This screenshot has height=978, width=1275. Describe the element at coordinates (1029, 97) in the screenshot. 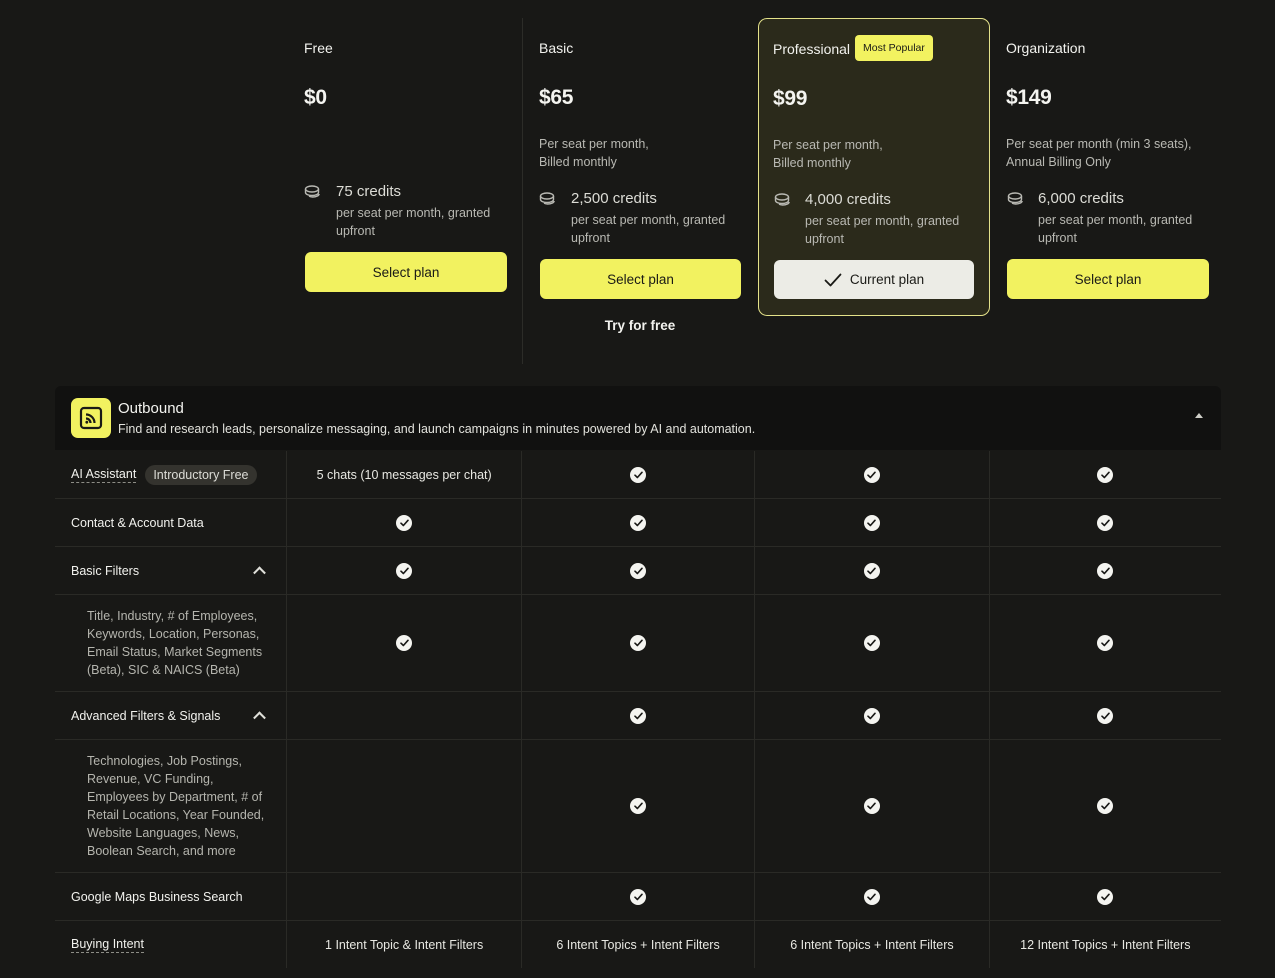

I see `plan-price-organization: $149` at that location.